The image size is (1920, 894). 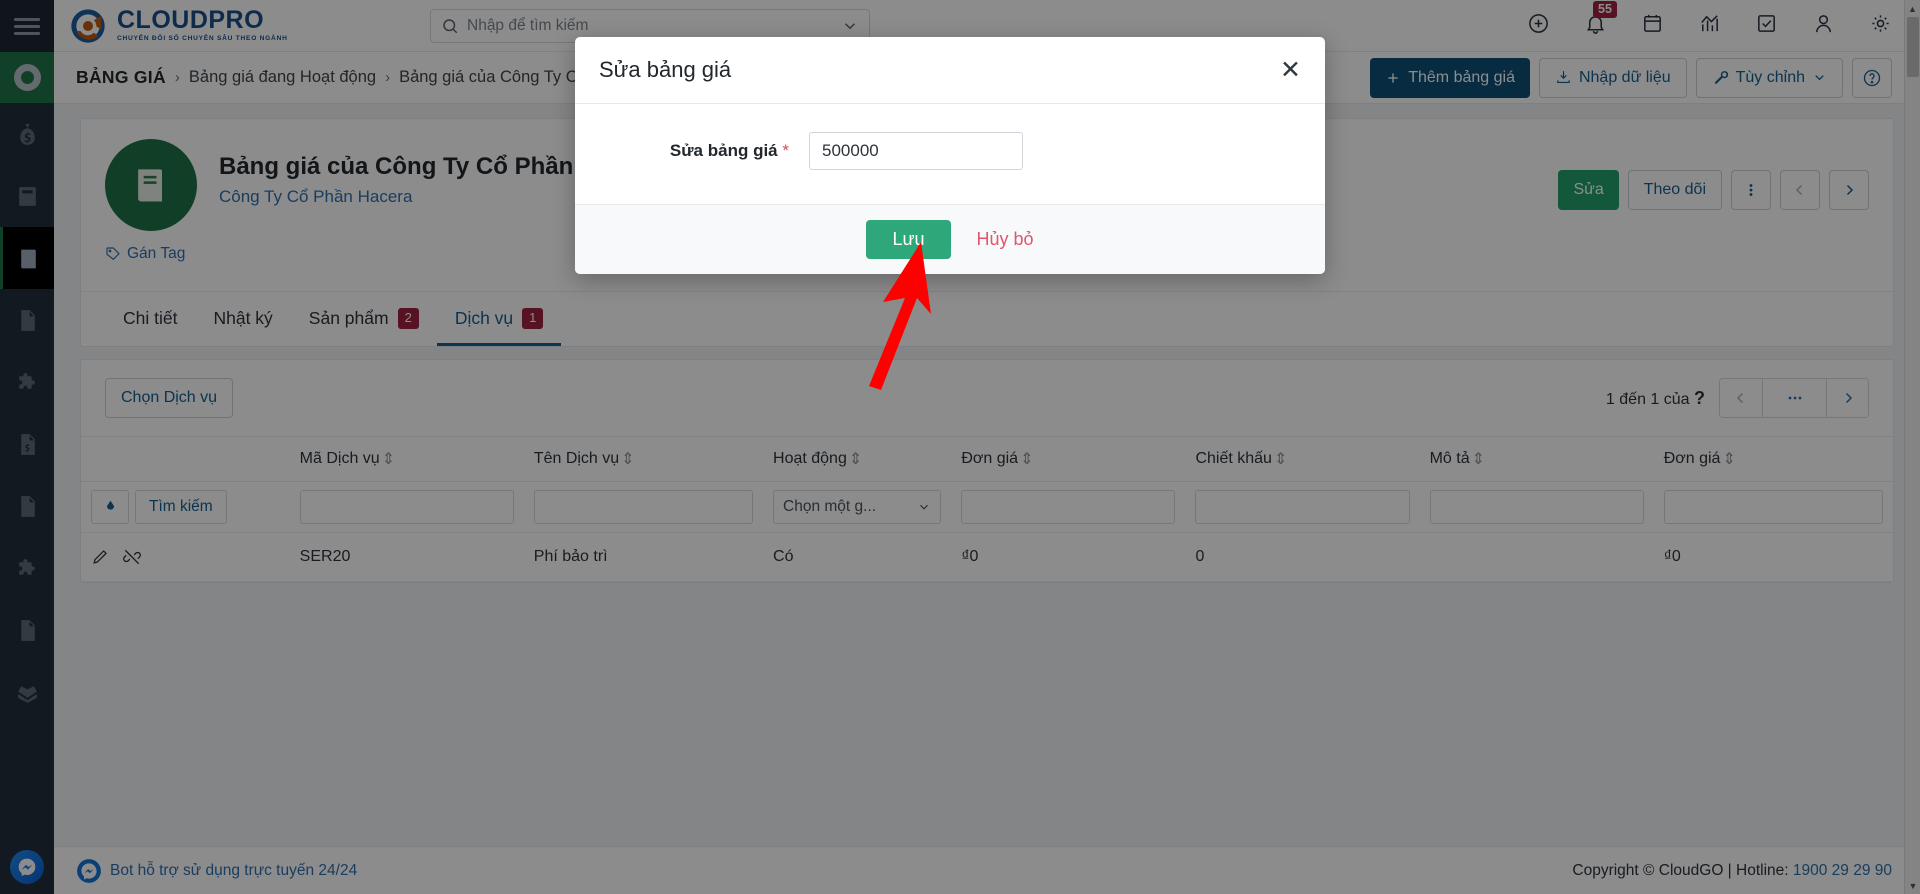 What do you see at coordinates (723, 150) in the screenshot?
I see `modal-field-label-text: Sửa bảng giá` at bounding box center [723, 150].